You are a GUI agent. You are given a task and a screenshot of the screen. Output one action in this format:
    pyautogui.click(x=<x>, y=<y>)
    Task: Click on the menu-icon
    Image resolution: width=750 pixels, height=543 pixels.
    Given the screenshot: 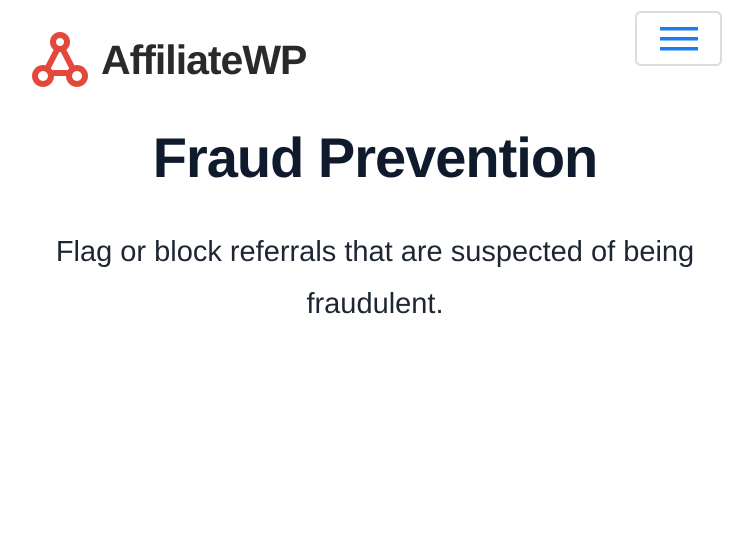 What is the action you would take?
    pyautogui.click(x=679, y=38)
    